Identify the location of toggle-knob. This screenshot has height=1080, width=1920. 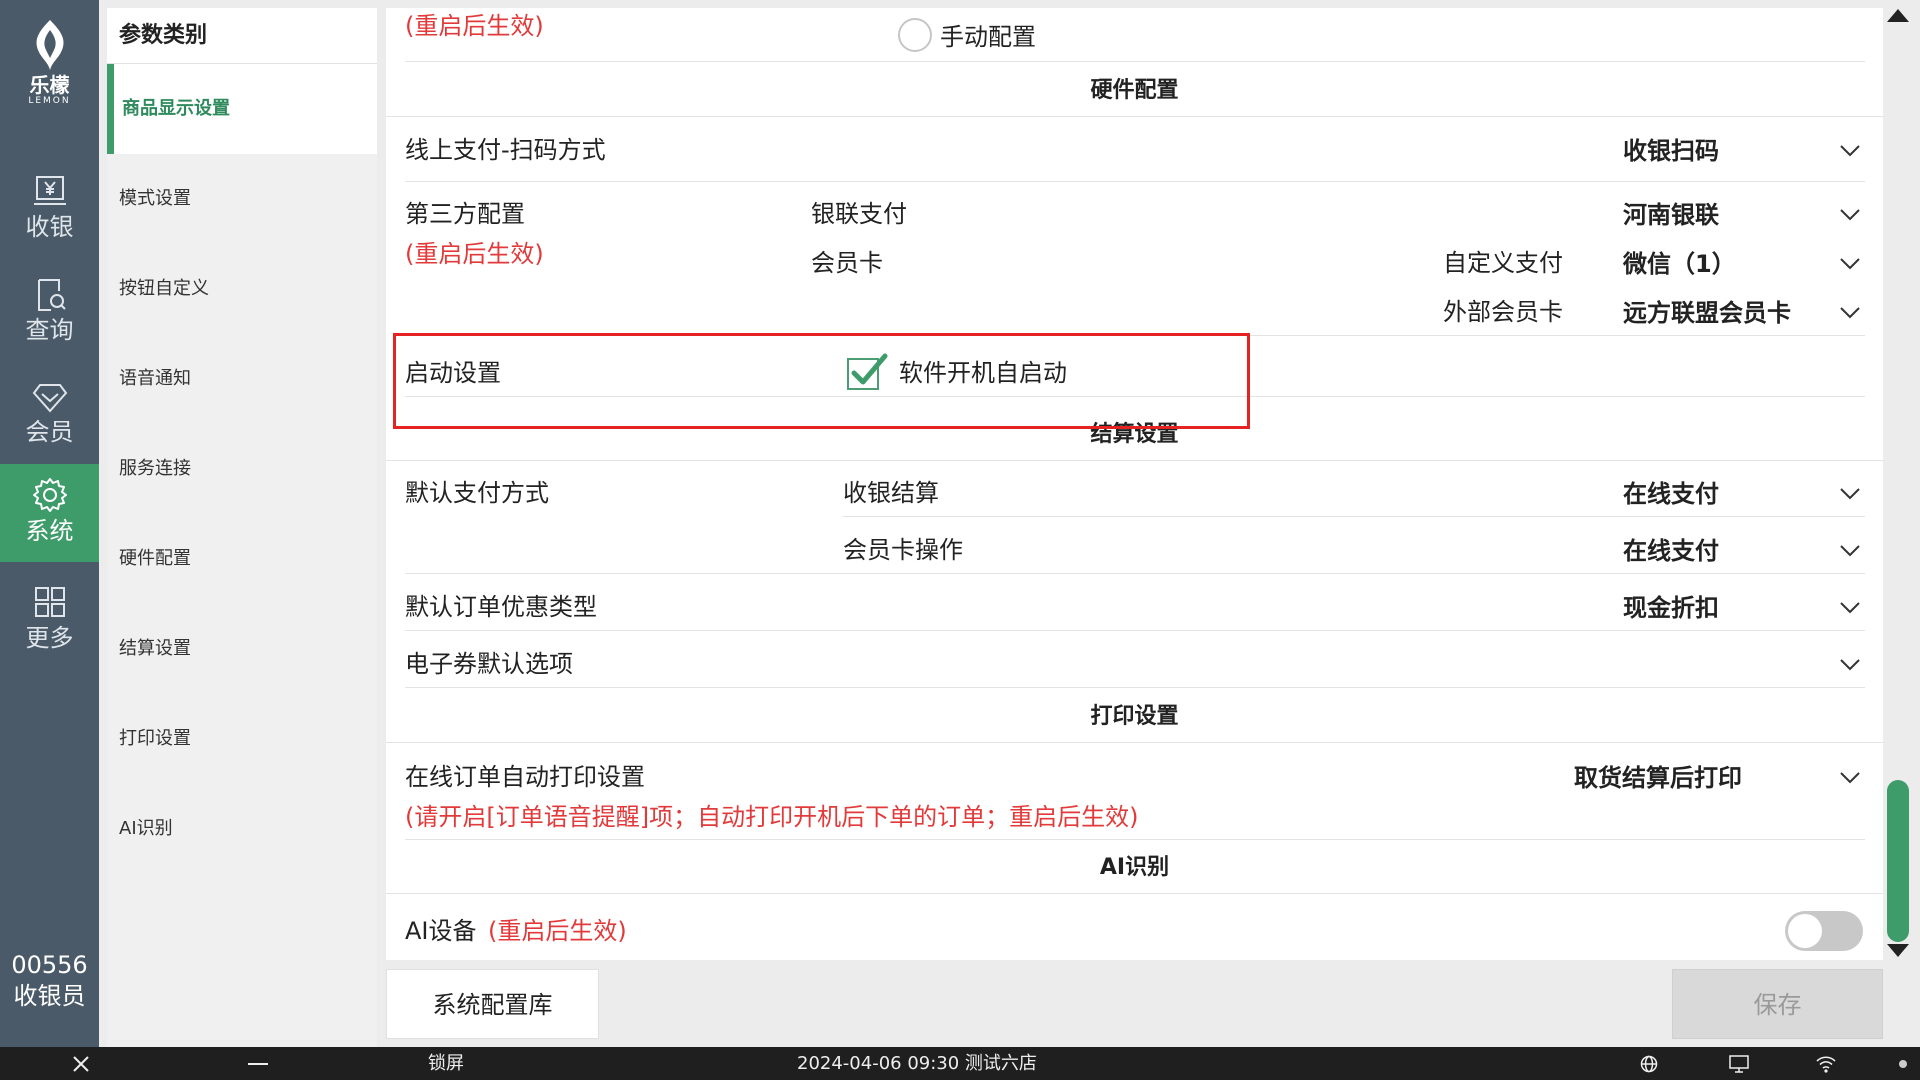
(1805, 931).